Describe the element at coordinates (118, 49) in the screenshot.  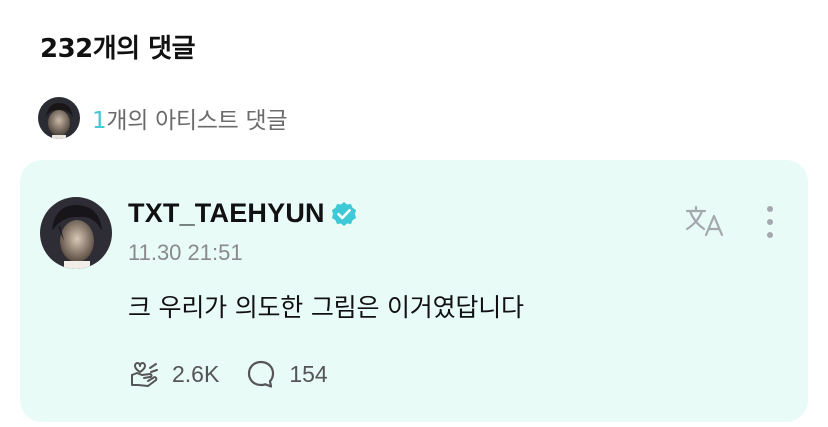
I see `page-title: 232개의 댓글` at that location.